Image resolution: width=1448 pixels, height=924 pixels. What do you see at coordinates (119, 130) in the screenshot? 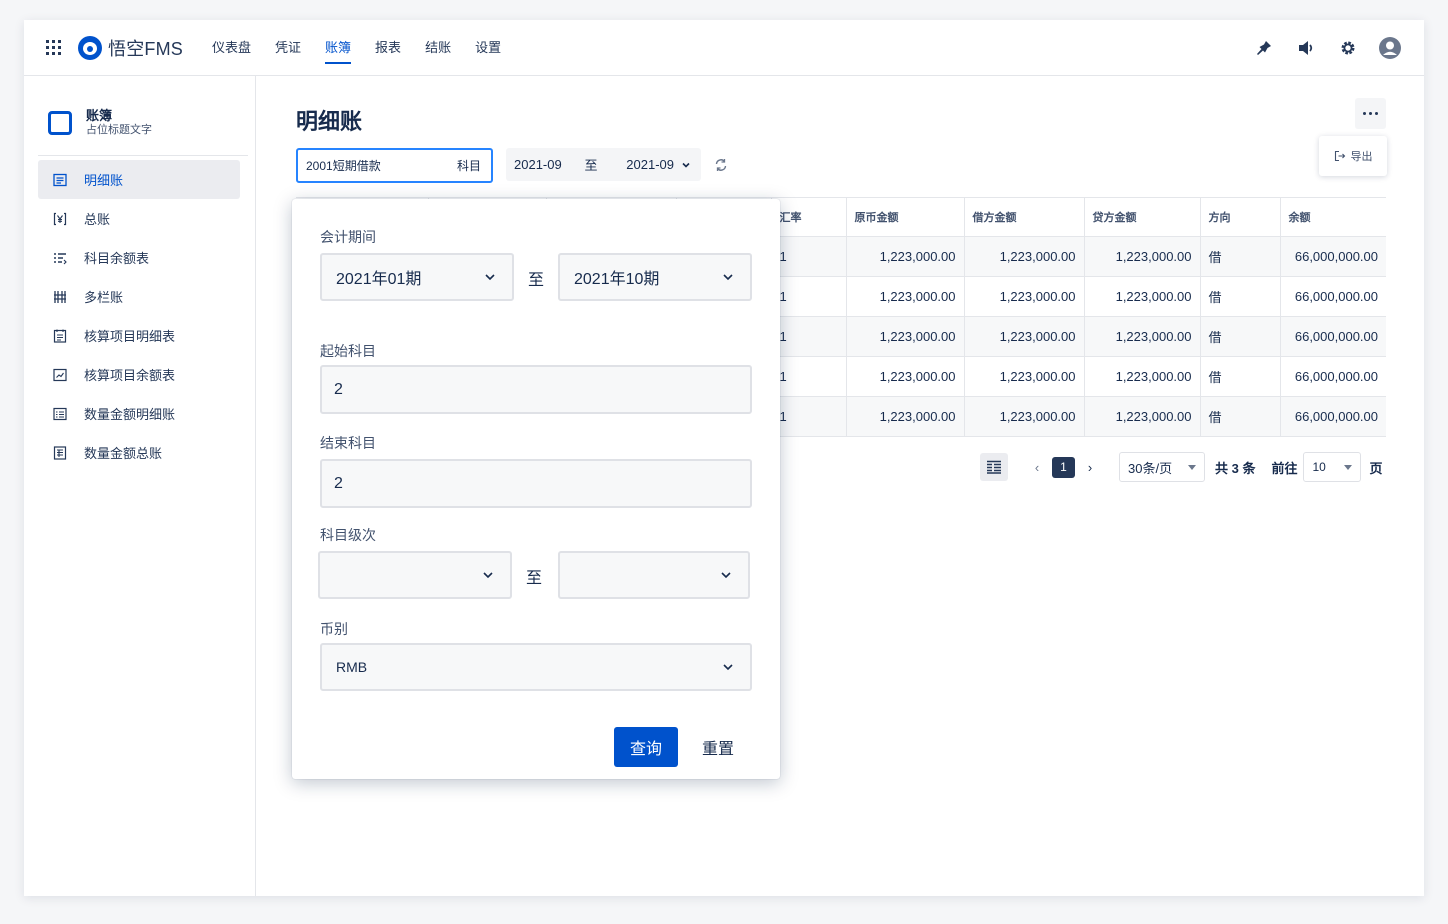
I see `sidebar-subtitle: 占位标题文字` at bounding box center [119, 130].